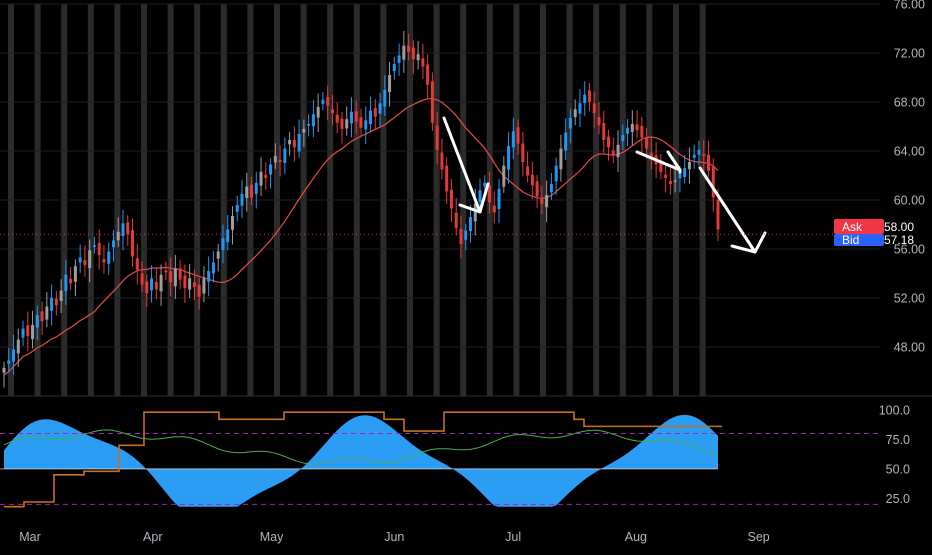 The image size is (932, 555). Describe the element at coordinates (513, 537) in the screenshot. I see `time-tick-label: Jul` at that location.